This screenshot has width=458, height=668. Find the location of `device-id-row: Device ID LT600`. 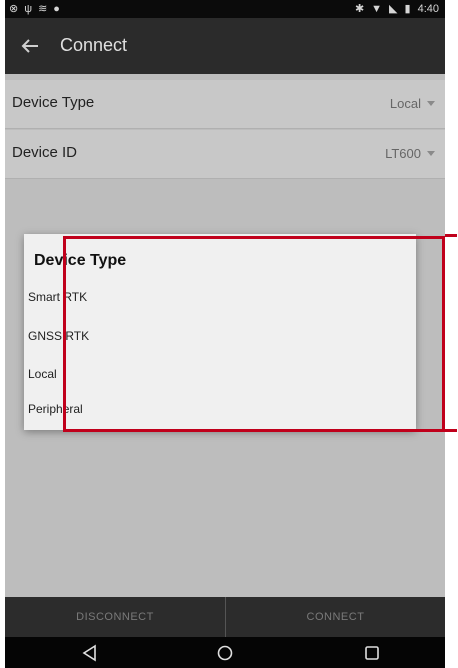

device-id-row: Device ID LT600 is located at coordinates (225, 154).